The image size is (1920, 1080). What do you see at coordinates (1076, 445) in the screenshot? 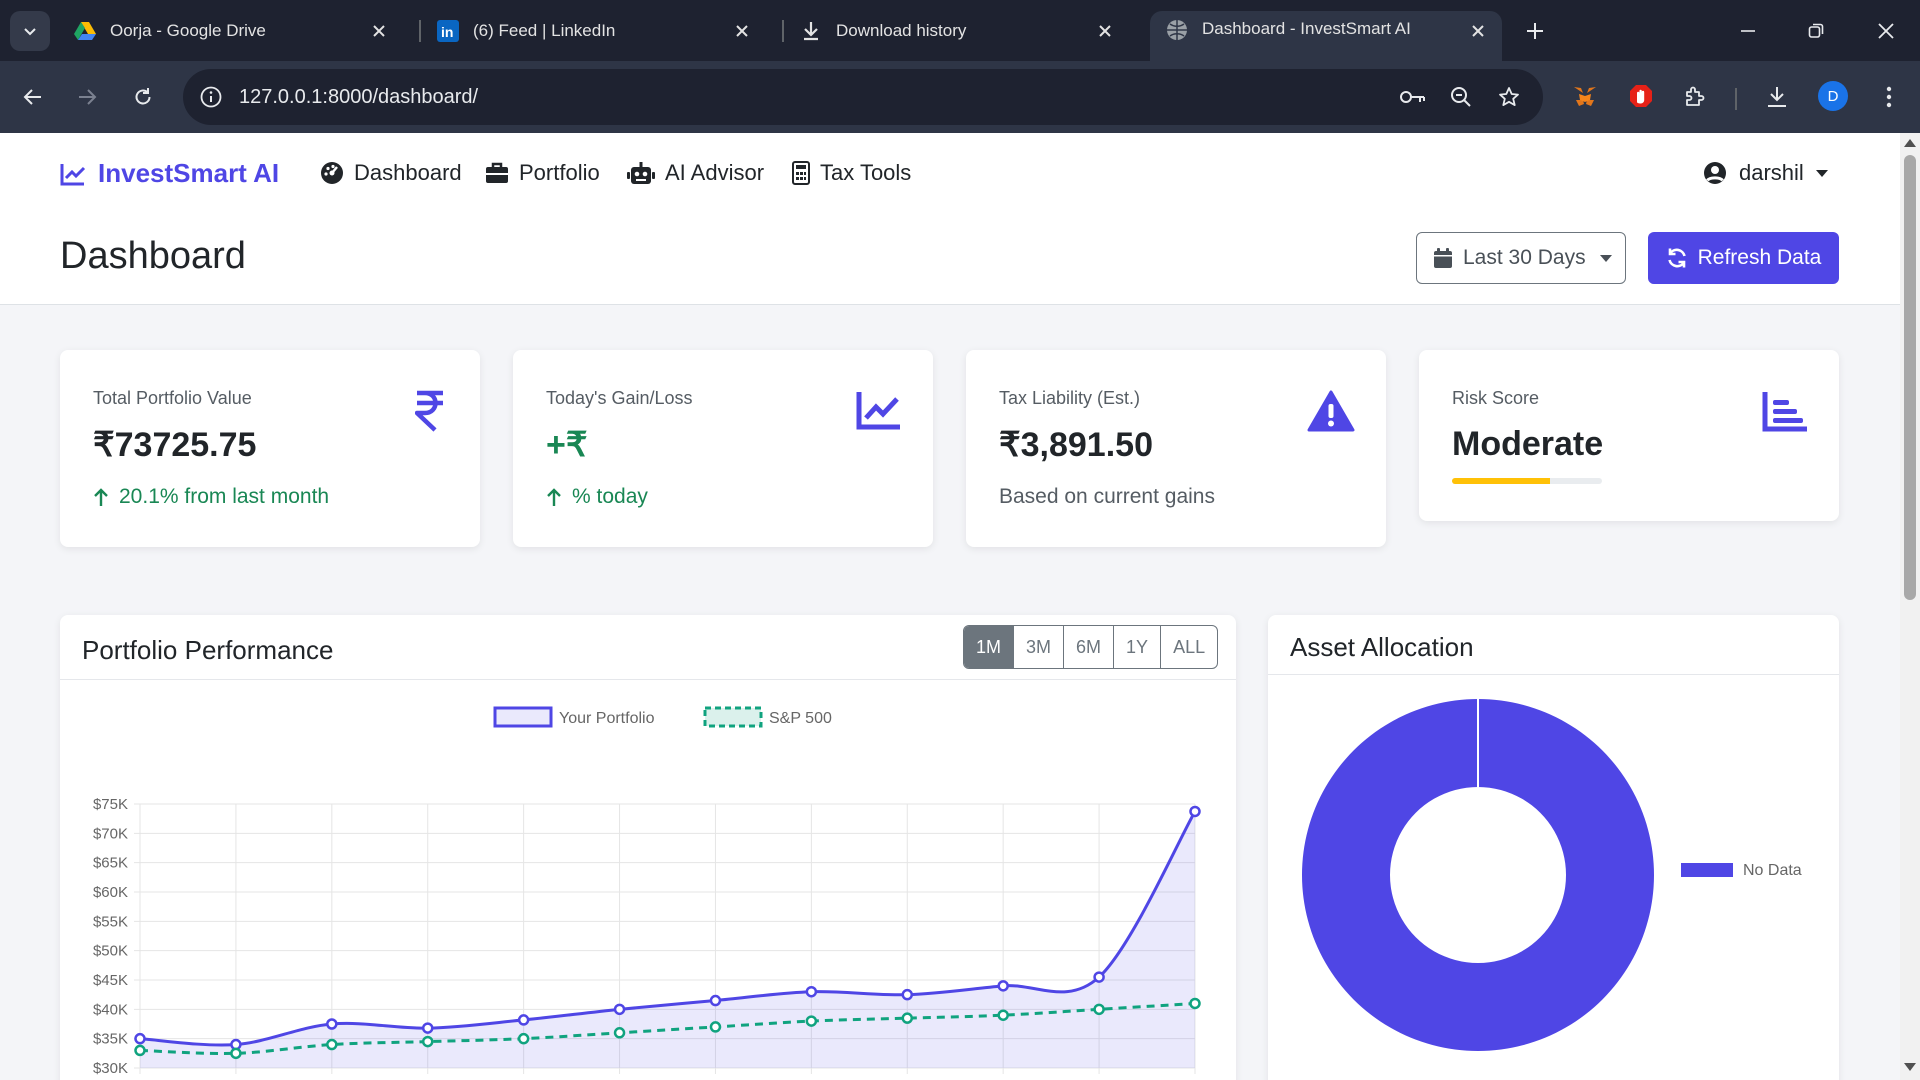
I see `stat-value: ₹3,891.50` at bounding box center [1076, 445].